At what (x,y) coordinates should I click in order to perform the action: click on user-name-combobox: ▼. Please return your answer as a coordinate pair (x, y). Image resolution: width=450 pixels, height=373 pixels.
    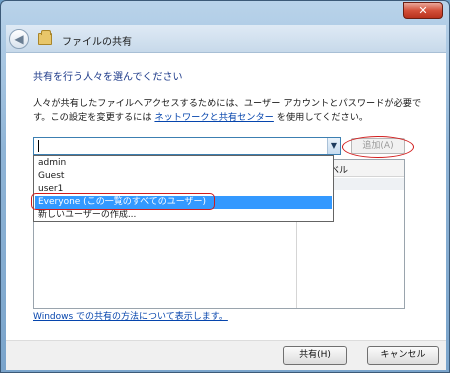
    Looking at the image, I should click on (187, 146).